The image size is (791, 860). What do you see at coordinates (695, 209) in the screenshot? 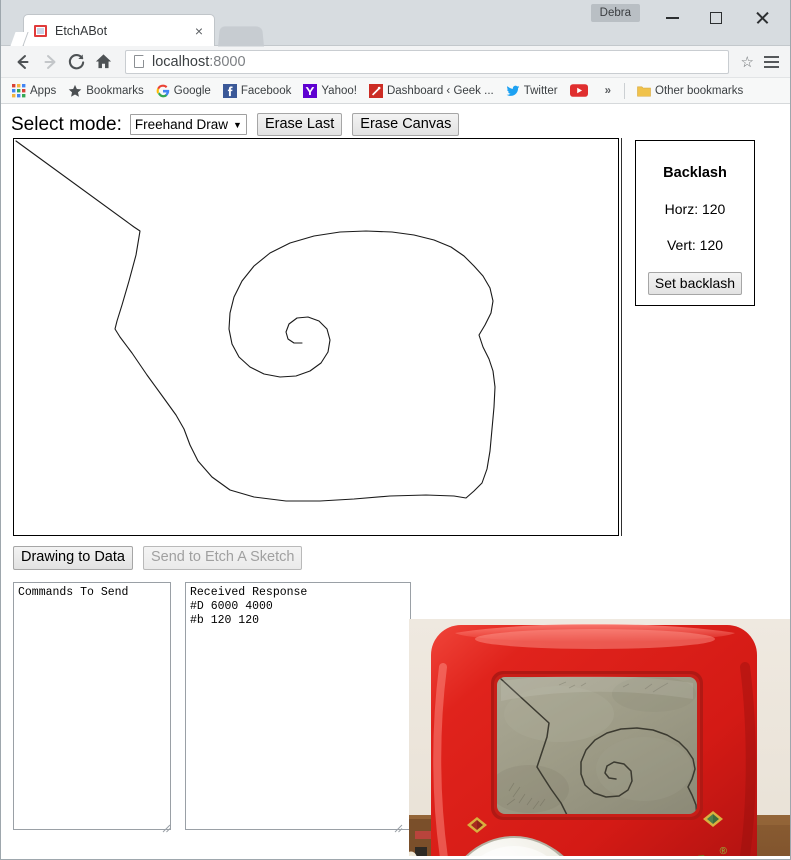
I see `backlash-horz-value: Horz: 120` at bounding box center [695, 209].